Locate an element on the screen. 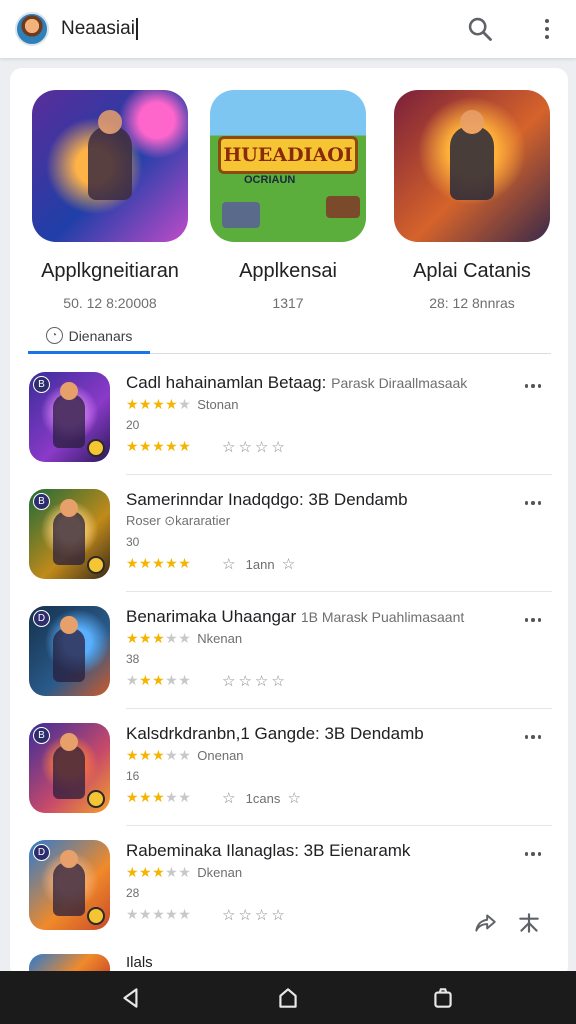 This screenshot has width=576, height=1024. system-navbar is located at coordinates (288, 997).